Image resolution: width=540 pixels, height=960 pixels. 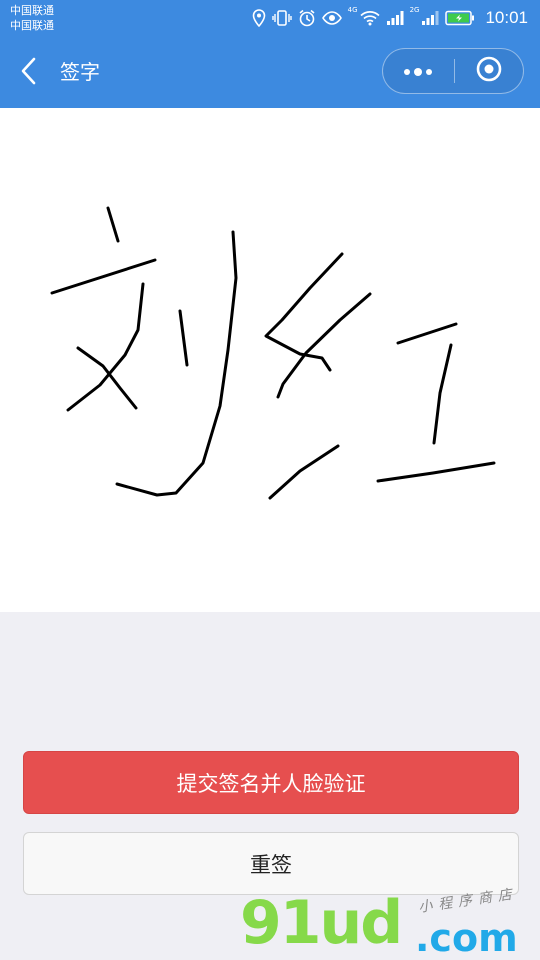 I want to click on clock: 10:01, so click(x=506, y=17).